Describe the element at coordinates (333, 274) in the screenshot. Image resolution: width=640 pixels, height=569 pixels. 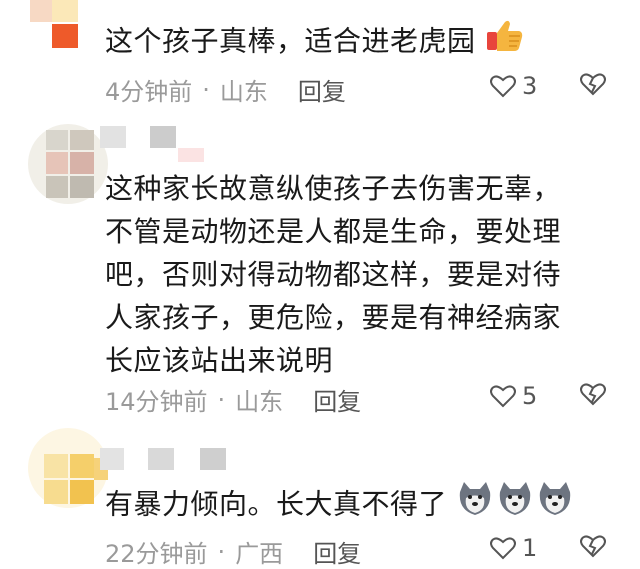
I see `comment-text-line: 吧，否则对得动物都这样，要是对待` at that location.